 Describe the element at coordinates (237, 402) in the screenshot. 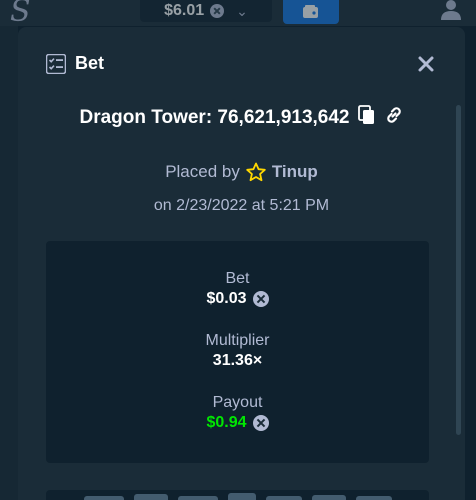

I see `payout-label: Payout` at that location.